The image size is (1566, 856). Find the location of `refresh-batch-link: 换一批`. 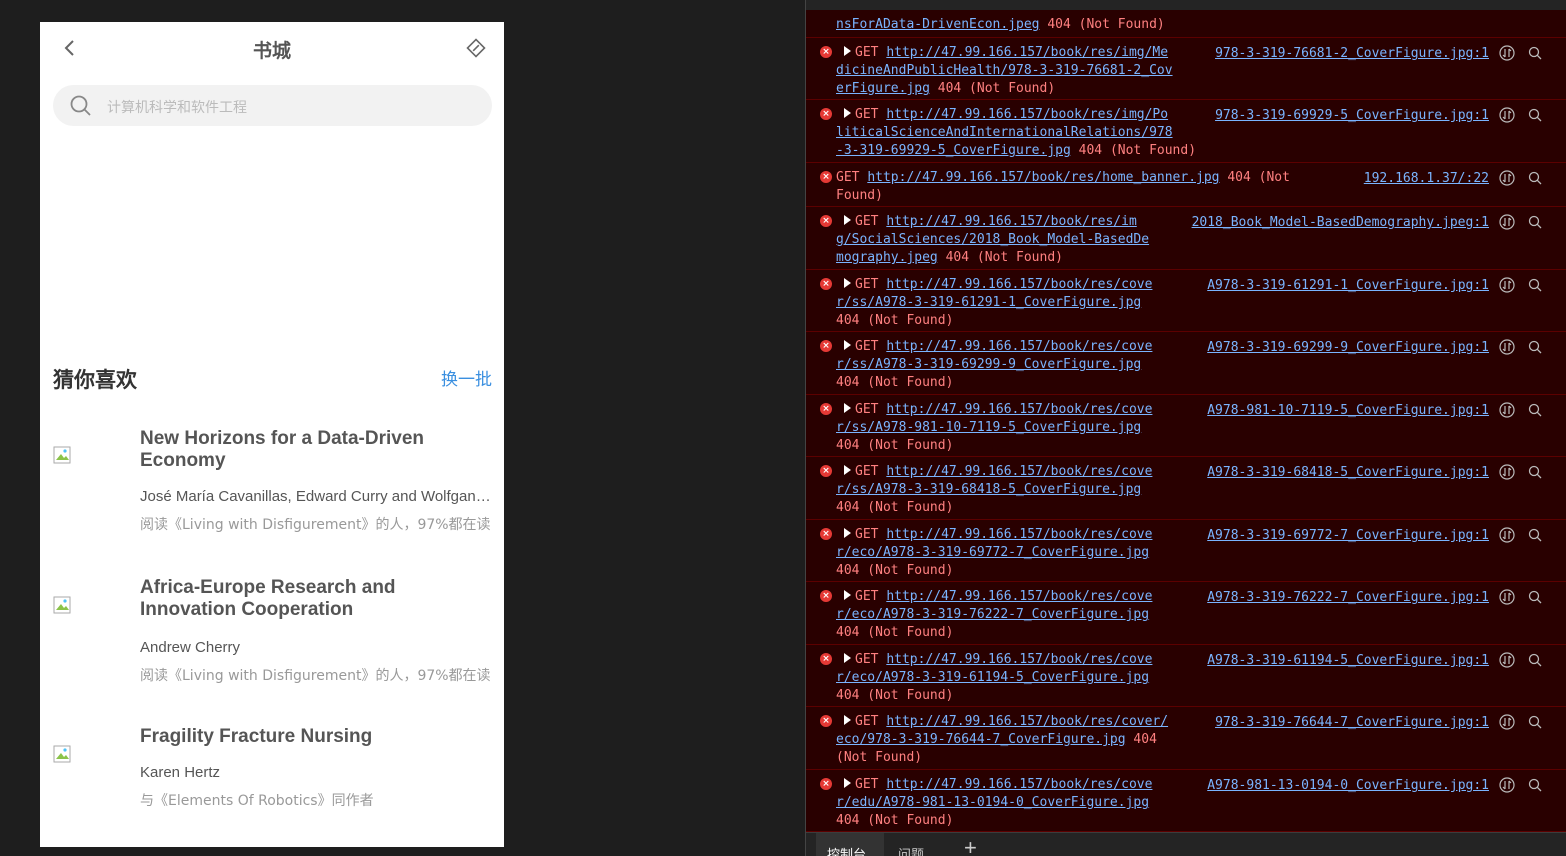

refresh-batch-link: 换一批 is located at coordinates (466, 377).